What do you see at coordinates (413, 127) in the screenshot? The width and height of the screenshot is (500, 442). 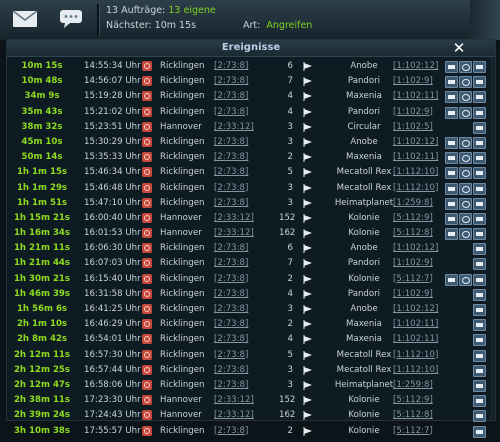 I see `target-coords-link: [1:102:5]` at bounding box center [413, 127].